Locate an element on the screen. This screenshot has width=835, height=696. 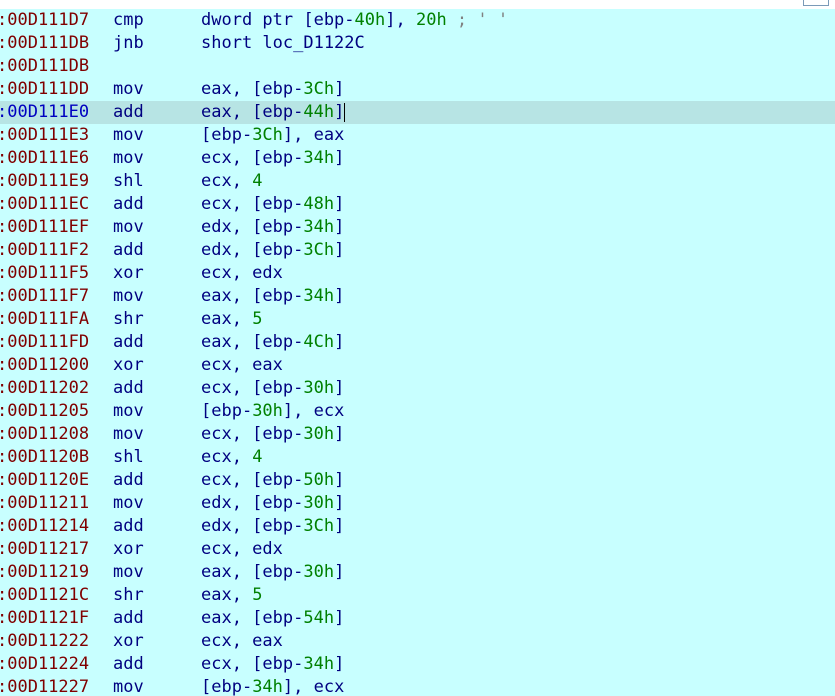
address: :00D111F7 is located at coordinates (44, 296).